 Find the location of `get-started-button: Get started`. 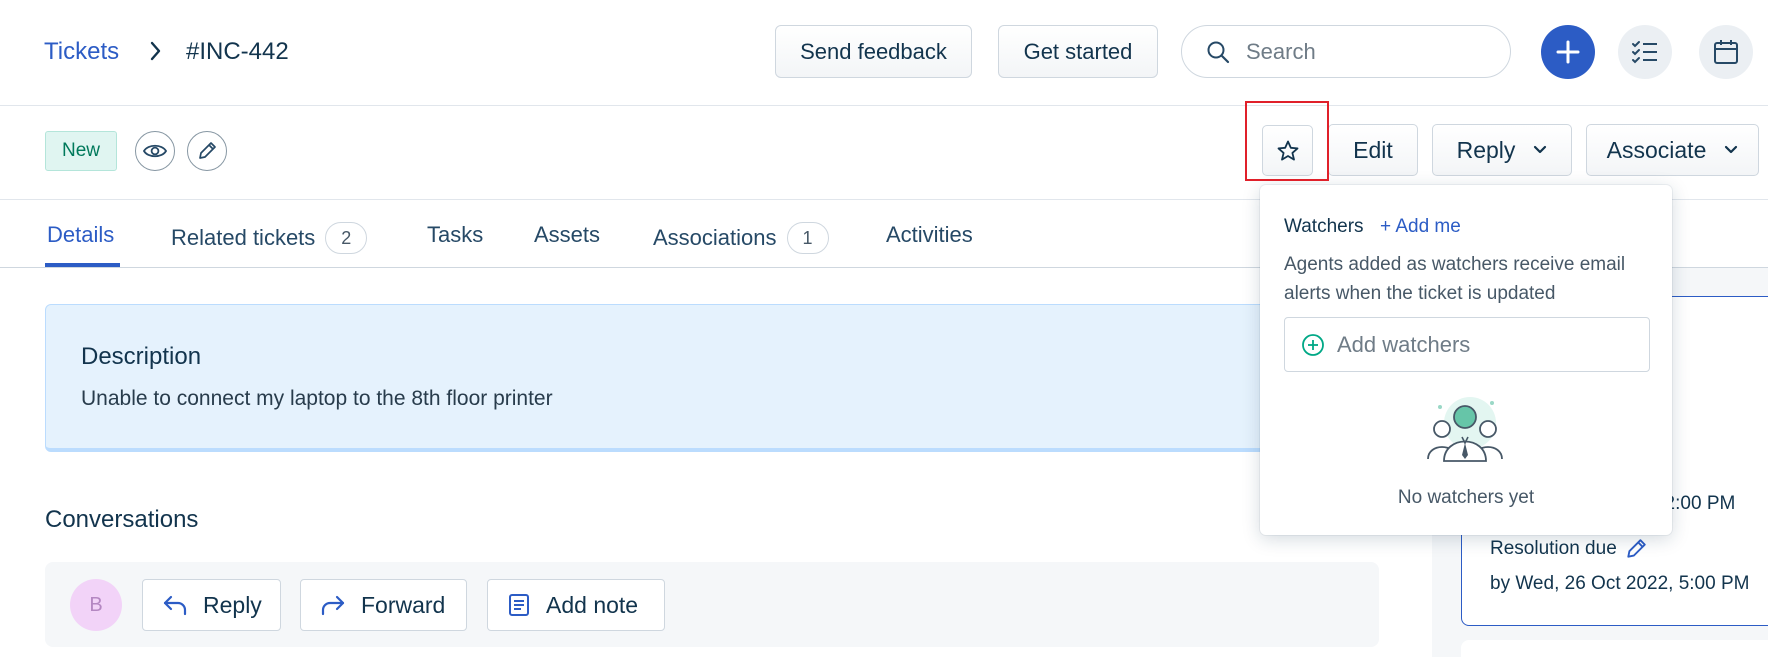

get-started-button: Get started is located at coordinates (1078, 51).